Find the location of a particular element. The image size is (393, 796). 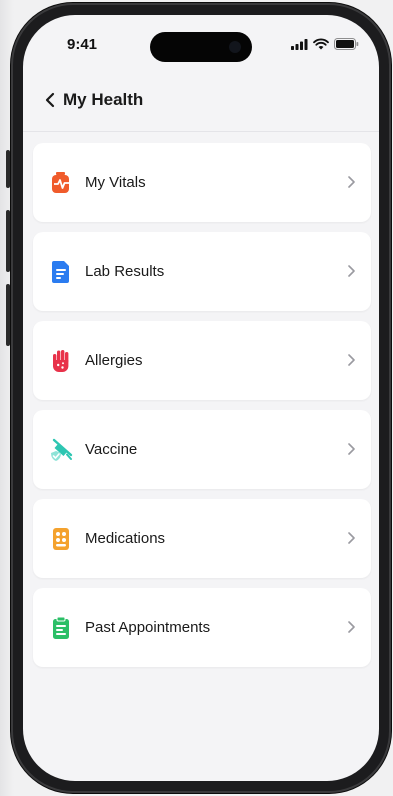

wifi-icon is located at coordinates (321, 44).